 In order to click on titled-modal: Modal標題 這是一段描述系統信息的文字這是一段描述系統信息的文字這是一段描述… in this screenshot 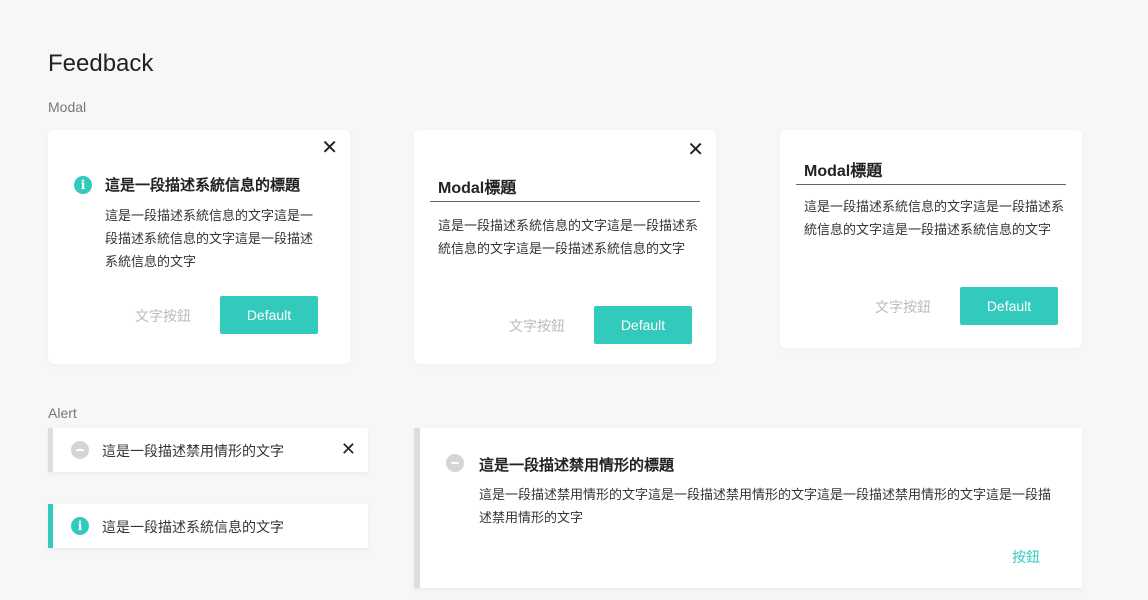, I will do `click(931, 239)`.